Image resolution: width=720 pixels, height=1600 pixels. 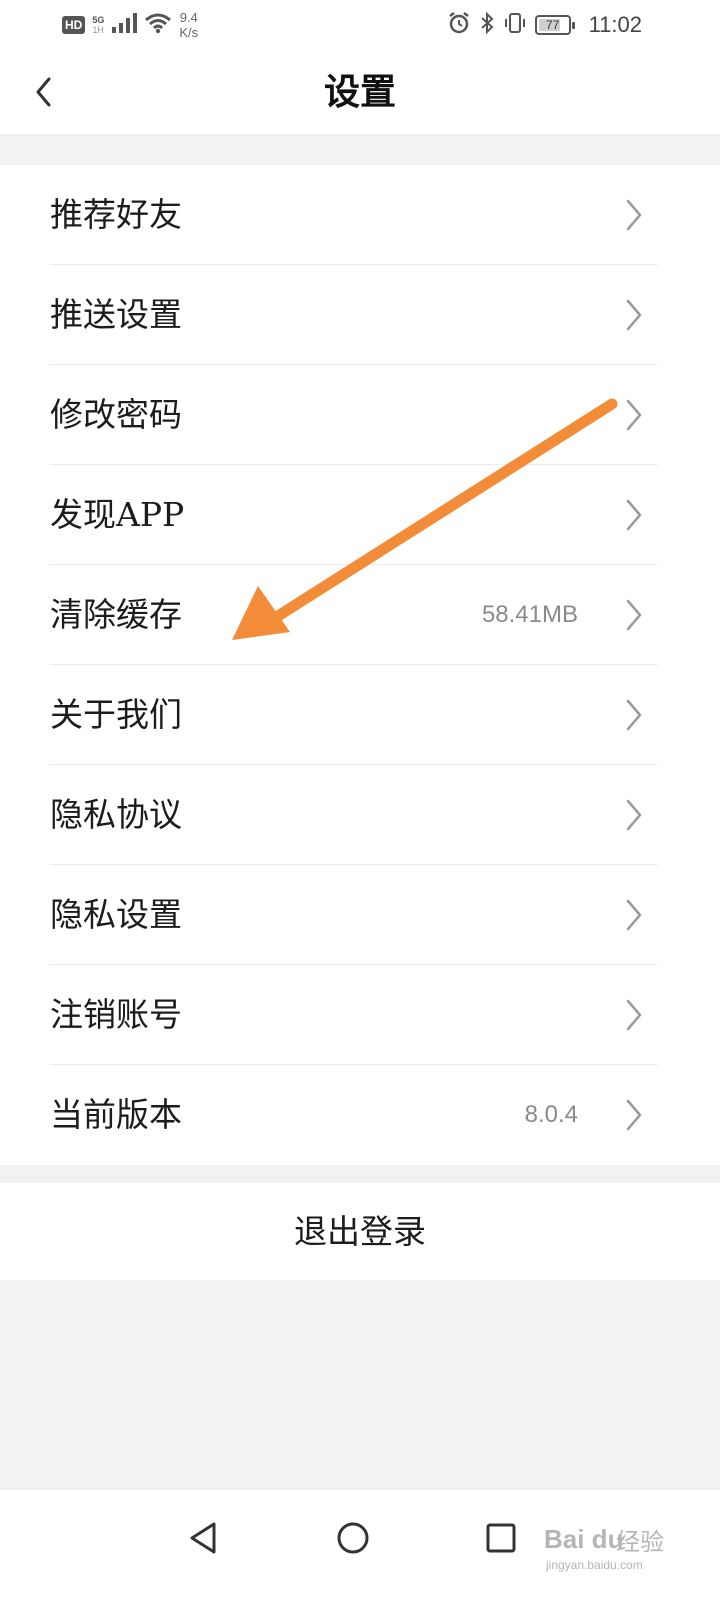 What do you see at coordinates (360, 315) in the screenshot?
I see `settings-row: 推送设置` at bounding box center [360, 315].